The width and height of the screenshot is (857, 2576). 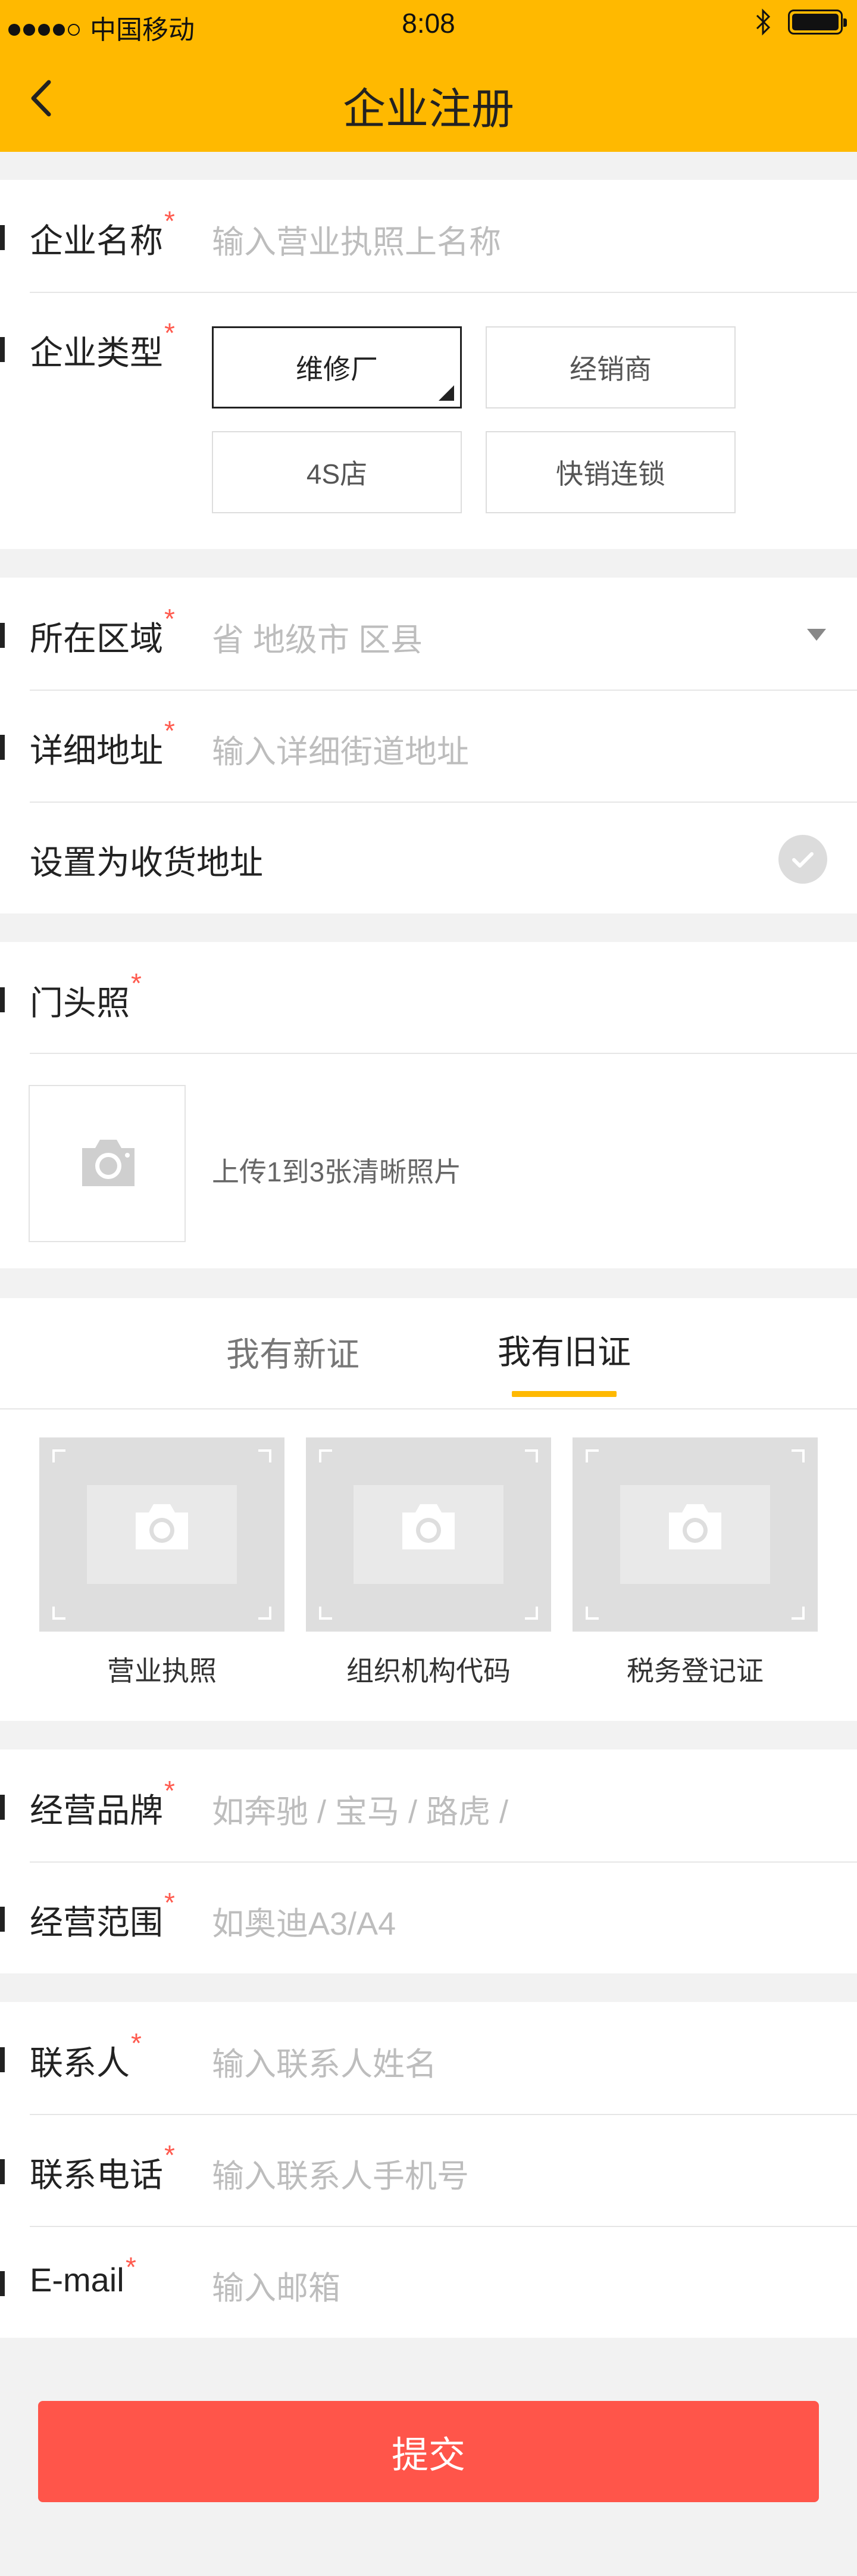 I want to click on page-title: 企业注册, so click(x=428, y=110).